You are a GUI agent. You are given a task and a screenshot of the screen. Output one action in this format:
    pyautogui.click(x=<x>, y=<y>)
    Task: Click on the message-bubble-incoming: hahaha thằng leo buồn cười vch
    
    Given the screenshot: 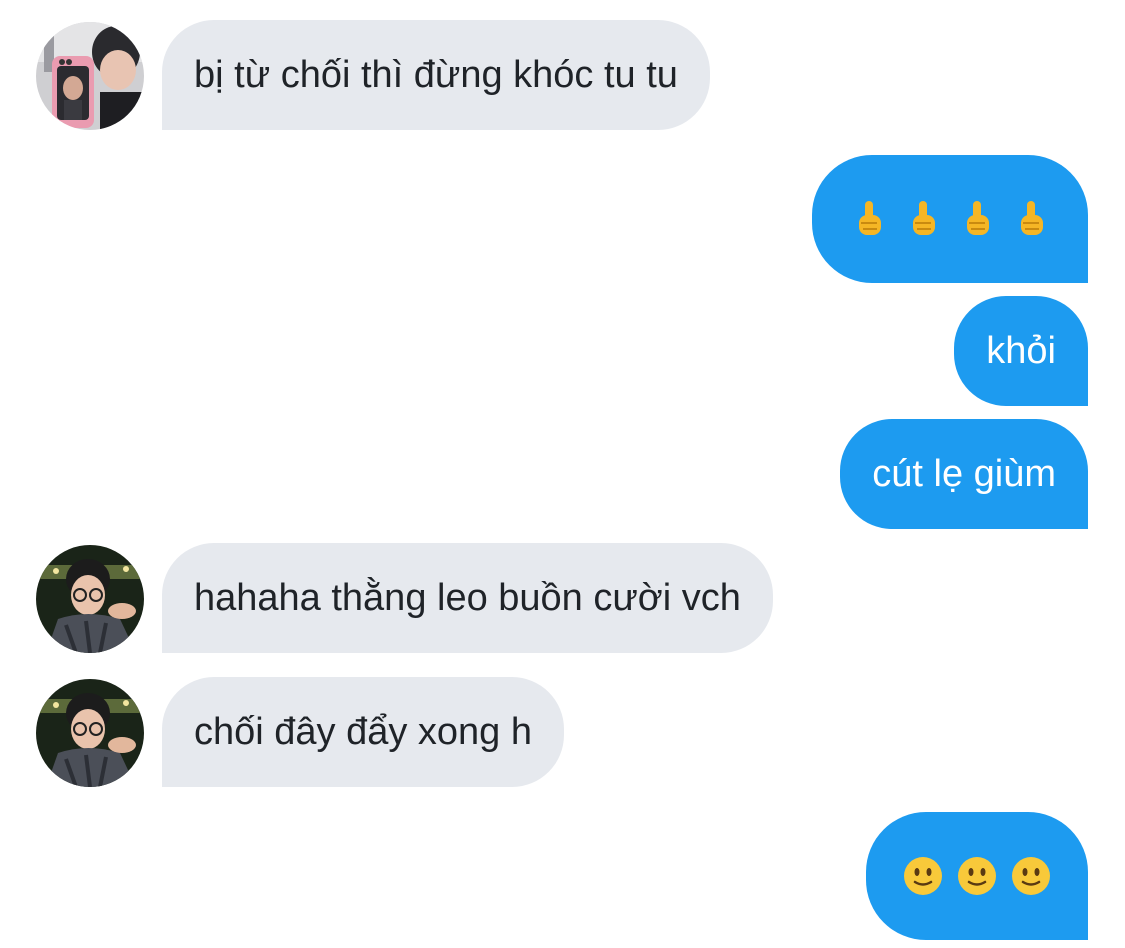 What is the action you would take?
    pyautogui.click(x=467, y=598)
    